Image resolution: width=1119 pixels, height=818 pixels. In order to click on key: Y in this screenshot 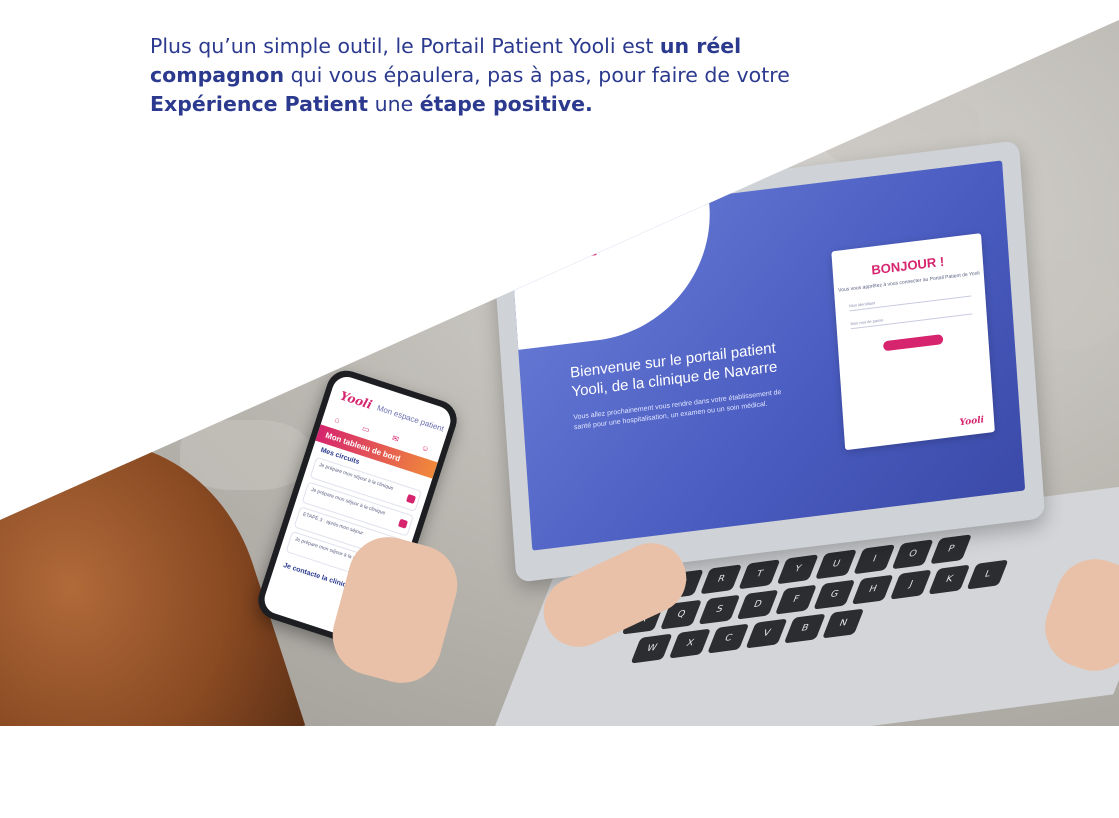, I will do `click(797, 569)`.